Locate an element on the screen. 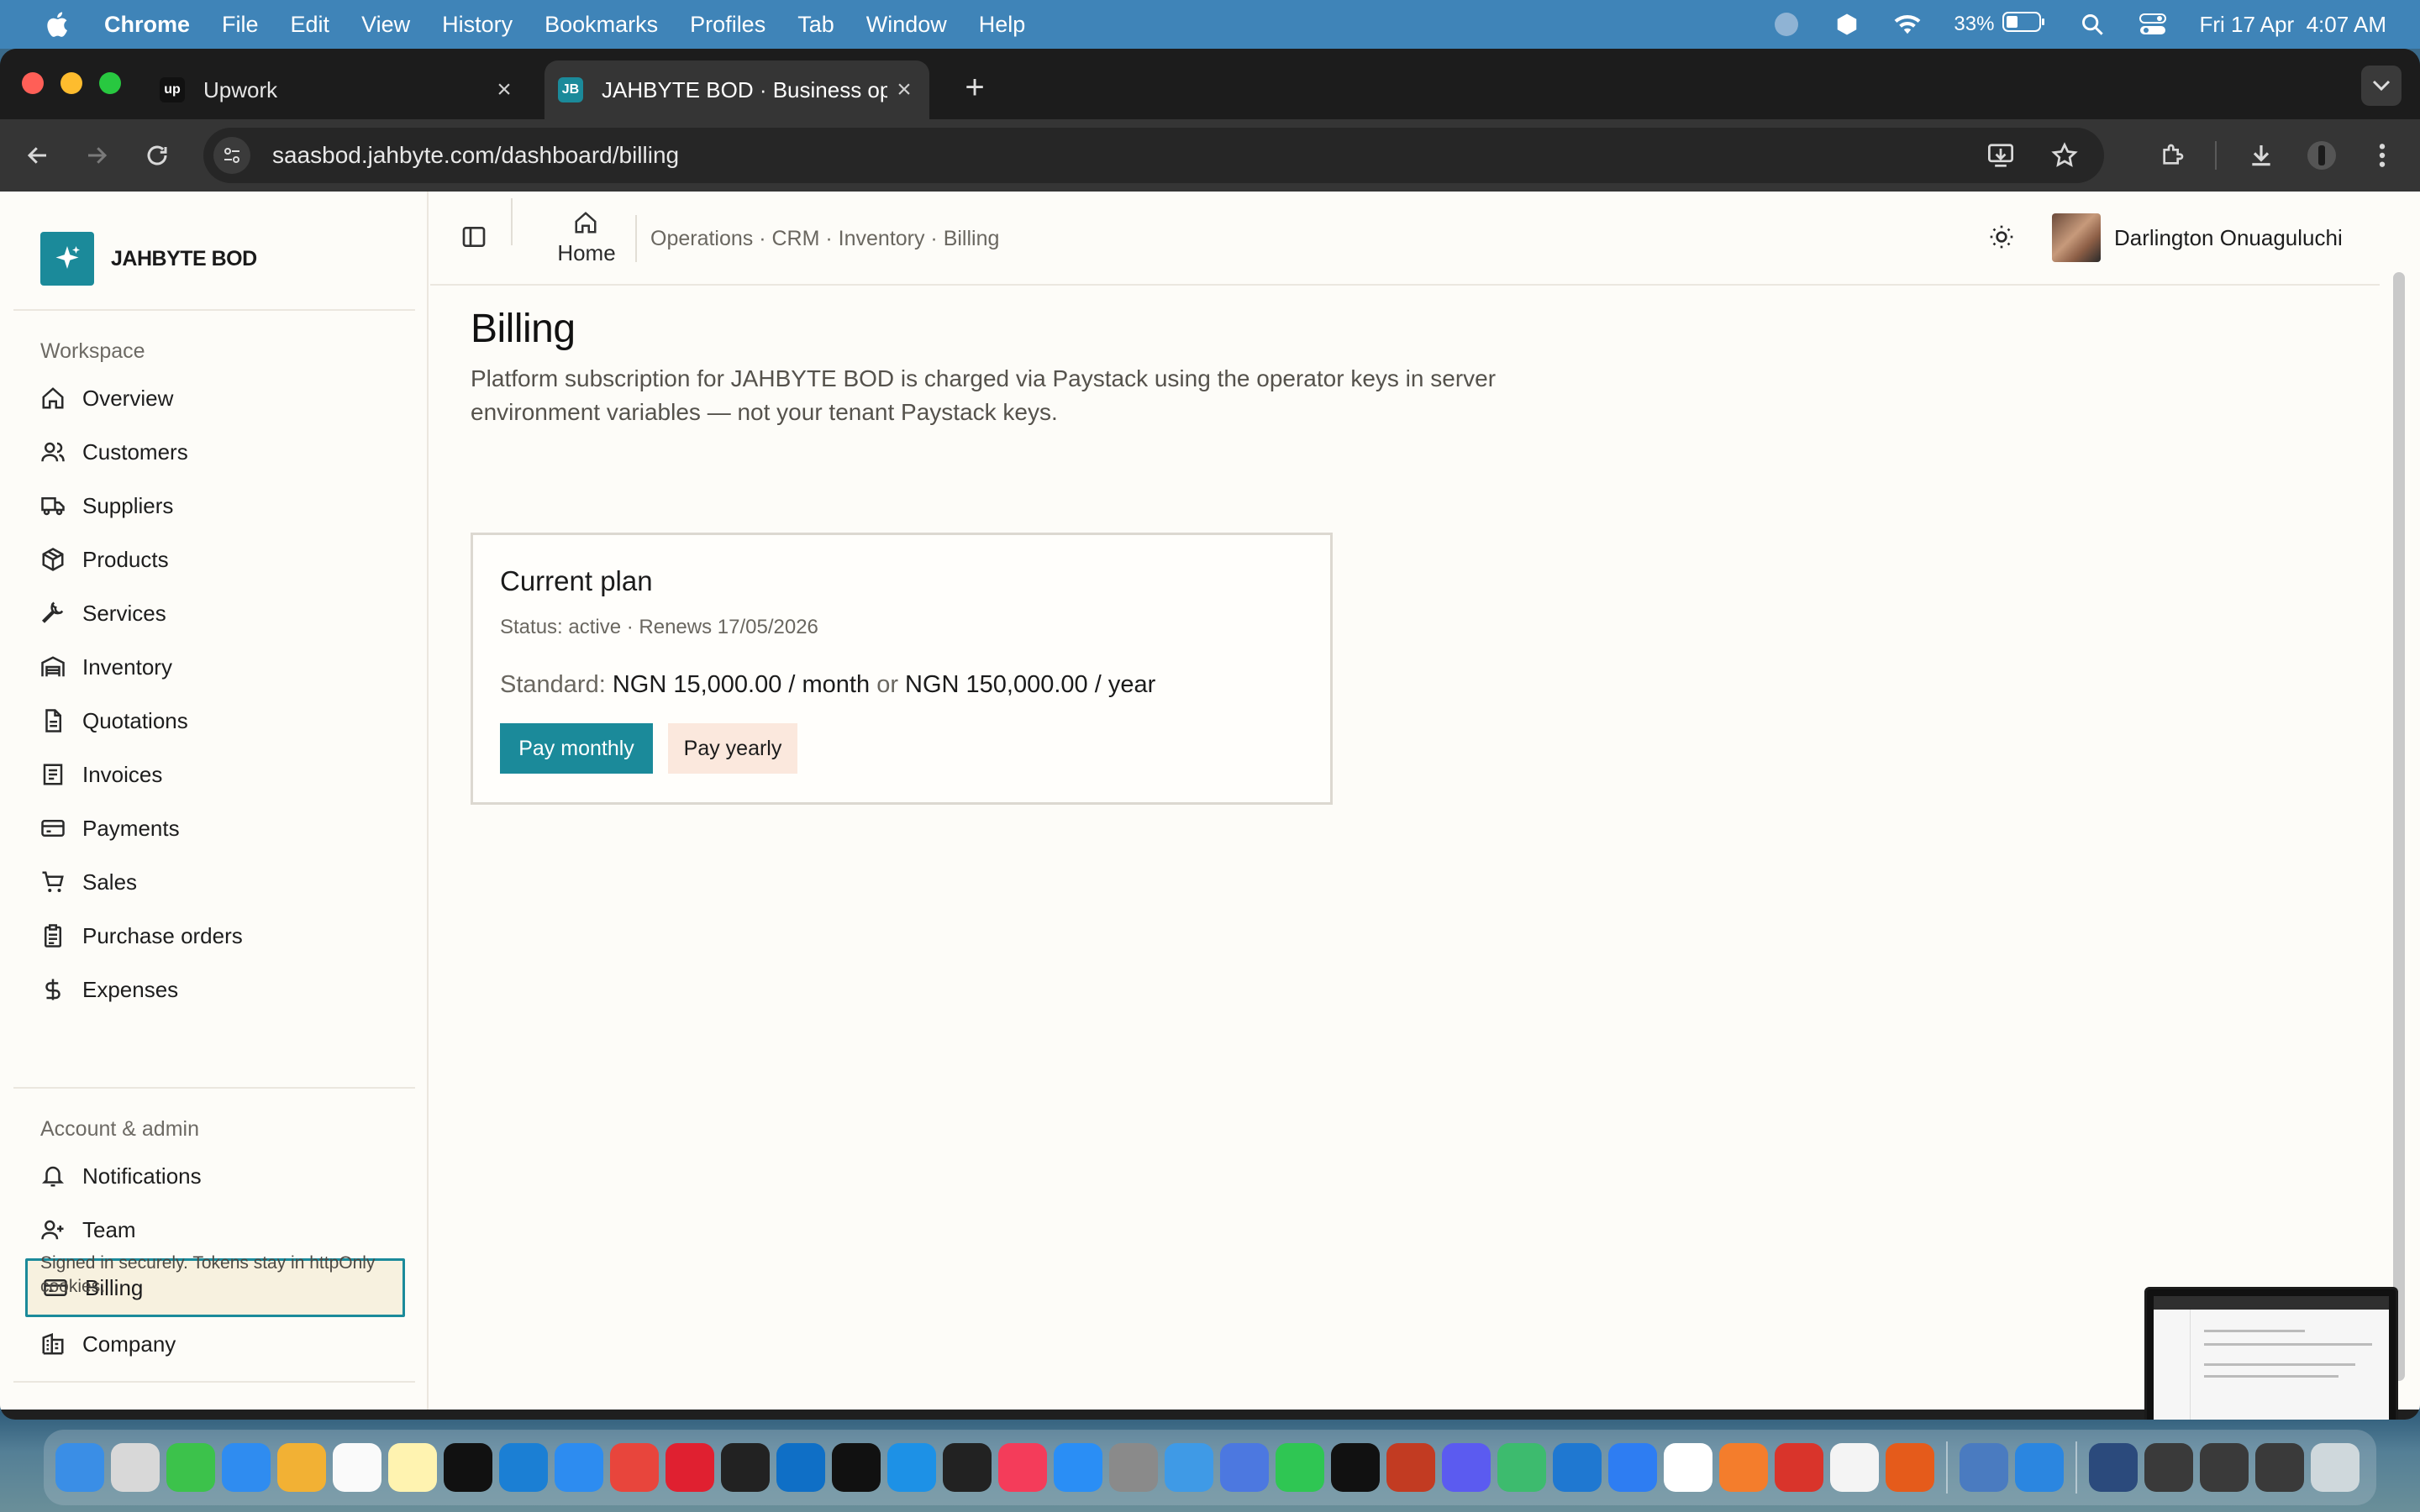 This screenshot has height=1512, width=2420. textedit-icon is located at coordinates (1855, 1467).